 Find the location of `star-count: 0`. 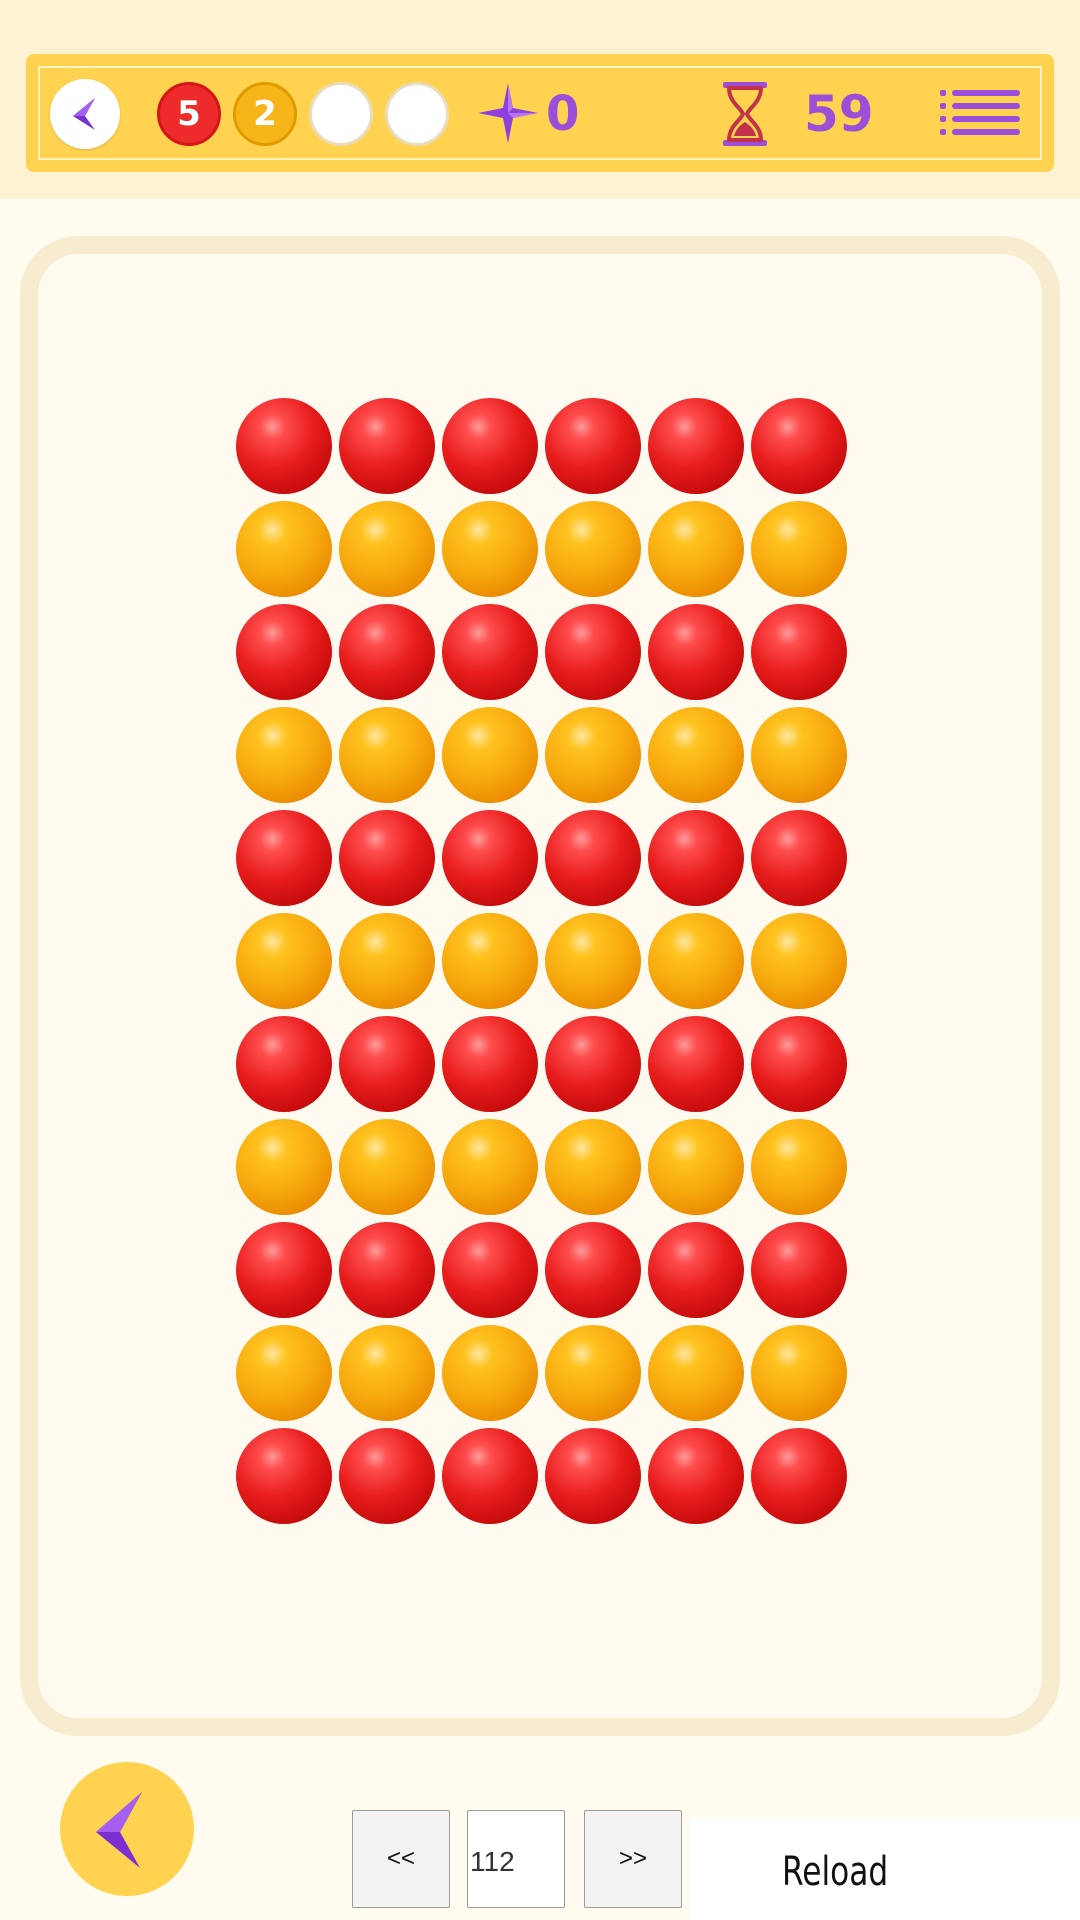

star-count: 0 is located at coordinates (563, 114).